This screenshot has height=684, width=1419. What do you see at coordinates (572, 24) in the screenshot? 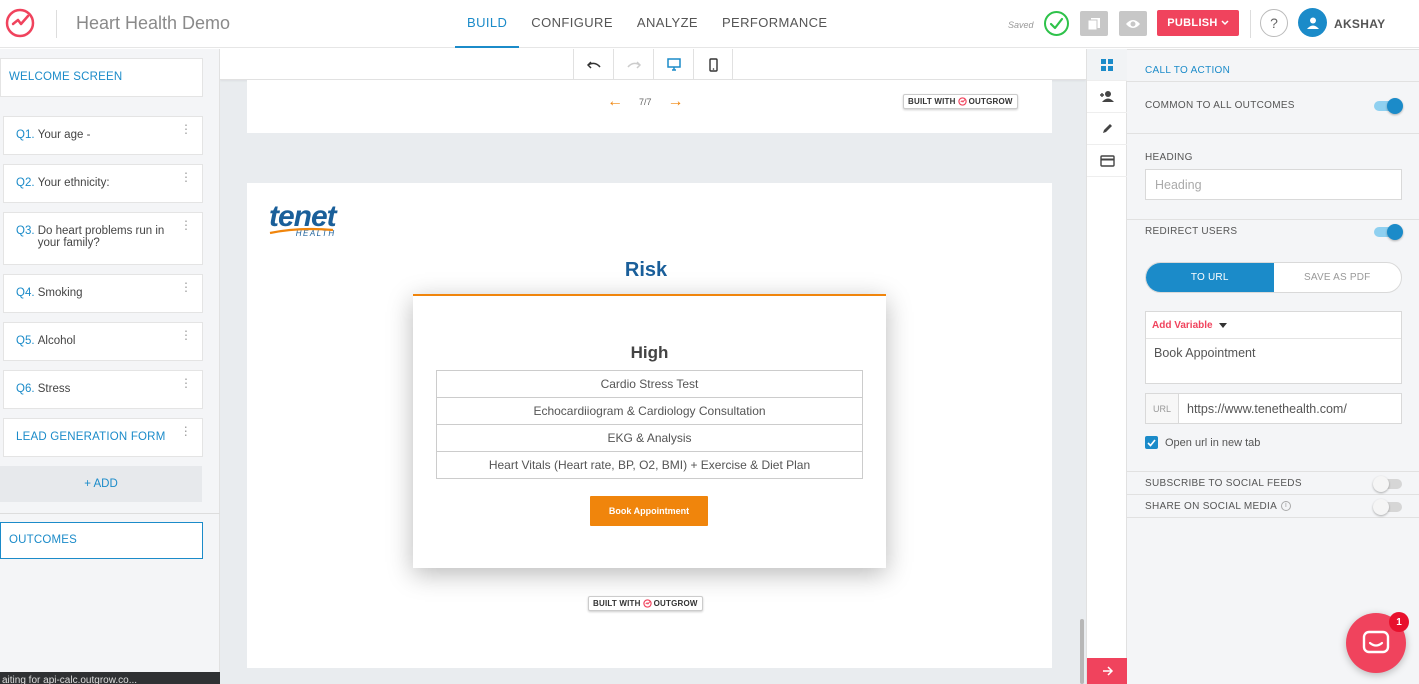
I see `tab-configure: CONFIGURE` at bounding box center [572, 24].